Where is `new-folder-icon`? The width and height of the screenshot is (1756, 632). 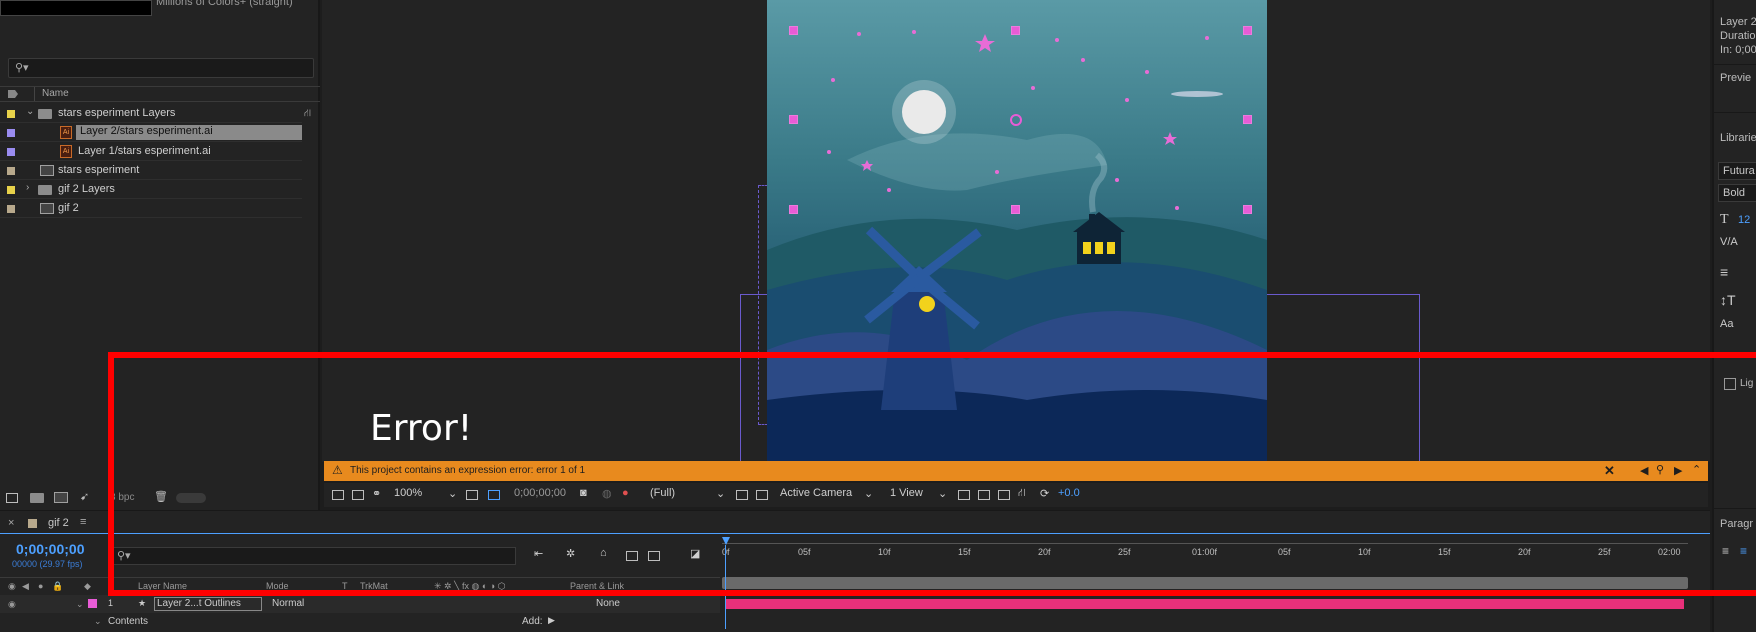 new-folder-icon is located at coordinates (37, 498).